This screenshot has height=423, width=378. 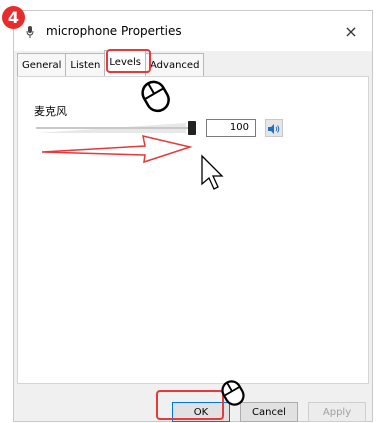 I want to click on window-title: microphone Properties, so click(x=114, y=31).